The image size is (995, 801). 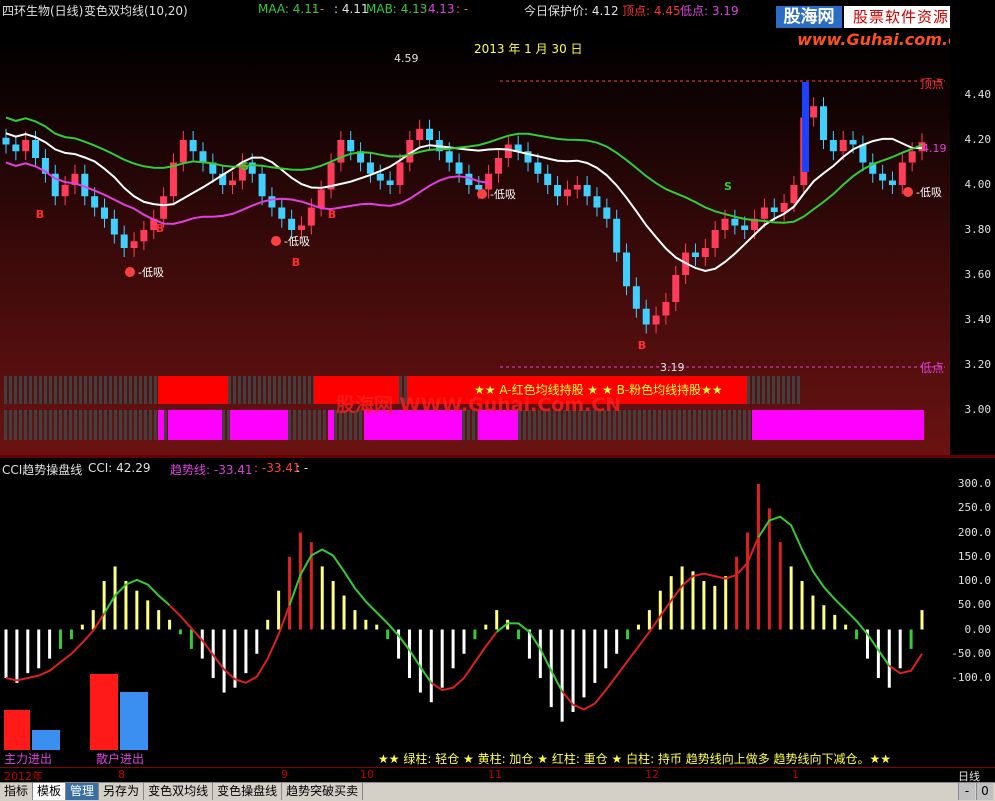 What do you see at coordinates (437, 9) in the screenshot?
I see `mab-value: : 4.13` at bounding box center [437, 9].